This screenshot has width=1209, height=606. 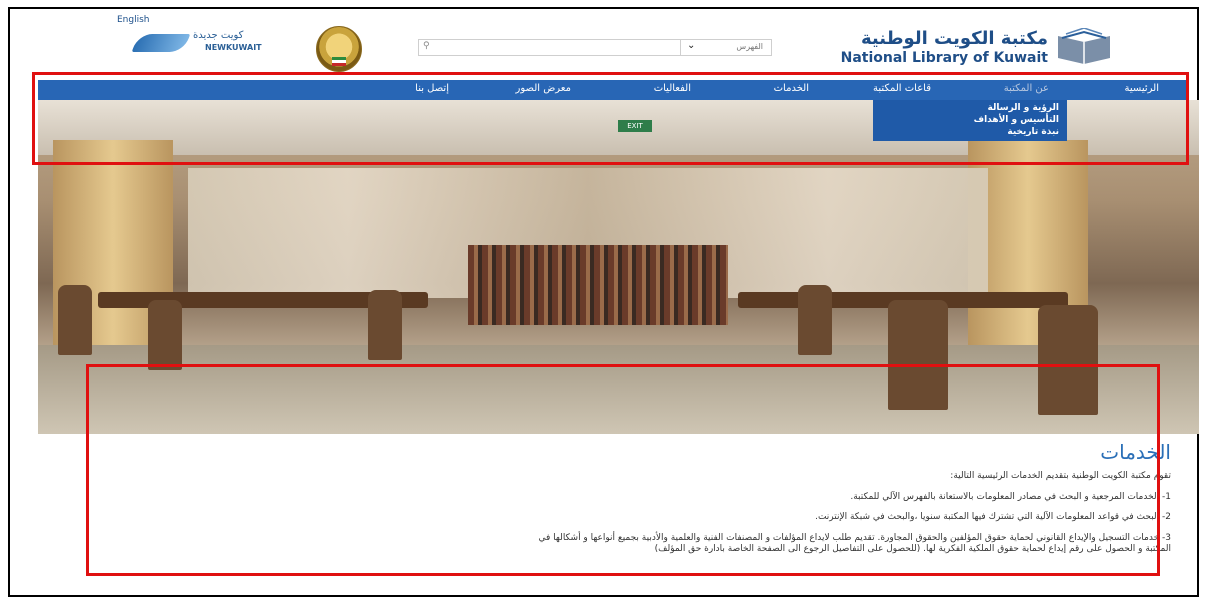 I want to click on dropdown-history: نبذة تاريخية, so click(x=1033, y=132).